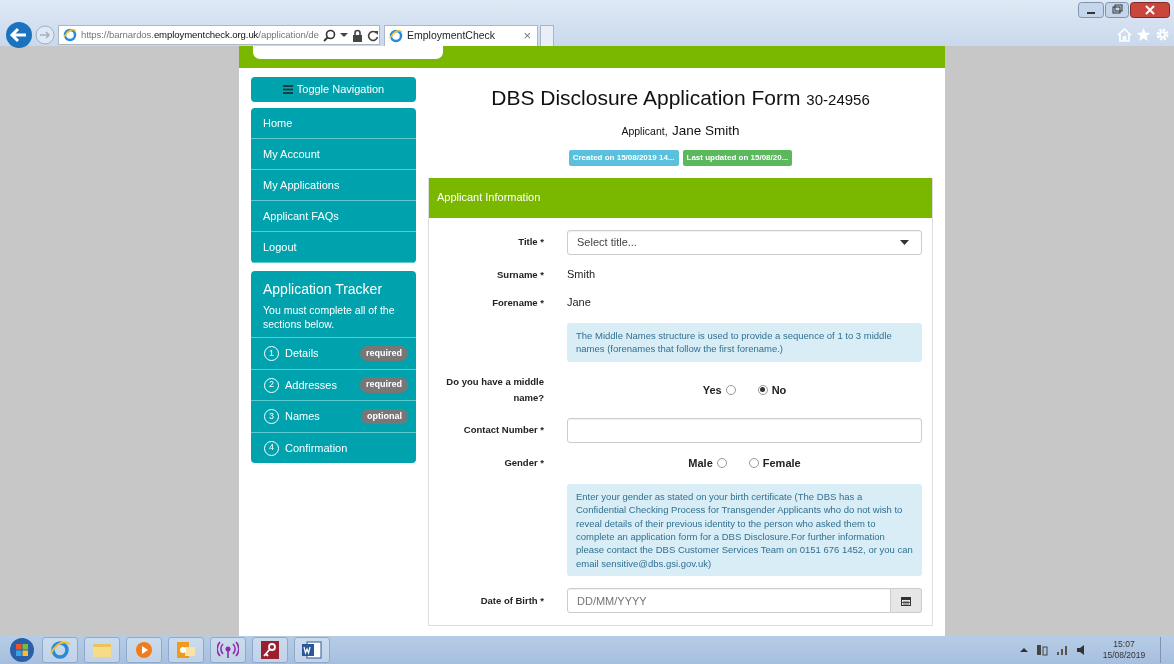 This screenshot has width=1174, height=664. What do you see at coordinates (729, 601) in the screenshot?
I see `date-field: DD/MM/YYYY` at bounding box center [729, 601].